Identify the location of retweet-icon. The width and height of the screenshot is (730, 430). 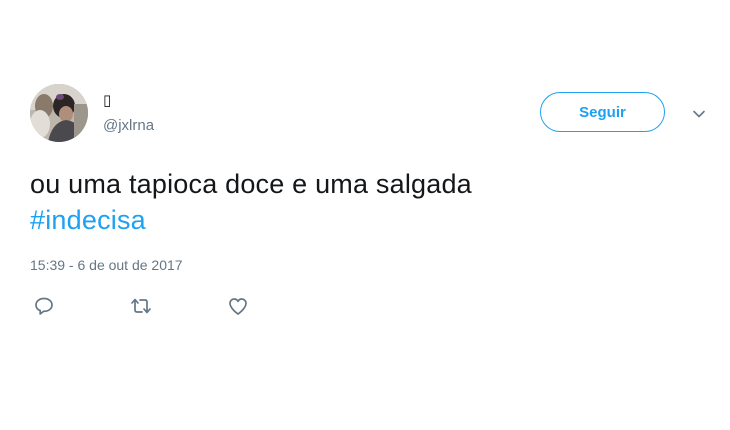
(141, 306).